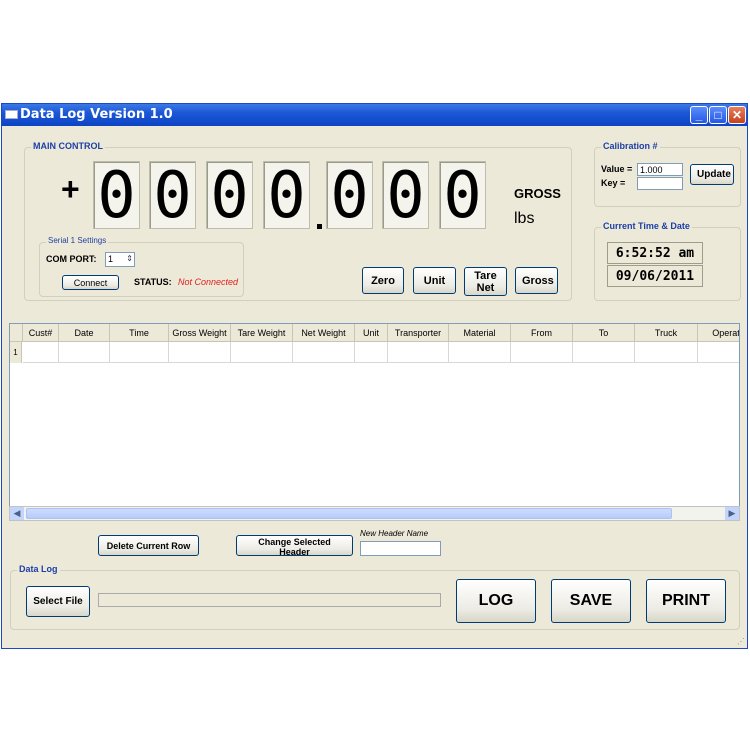  Describe the element at coordinates (732, 513) in the screenshot. I see `scroll-right-icon: ▶` at that location.